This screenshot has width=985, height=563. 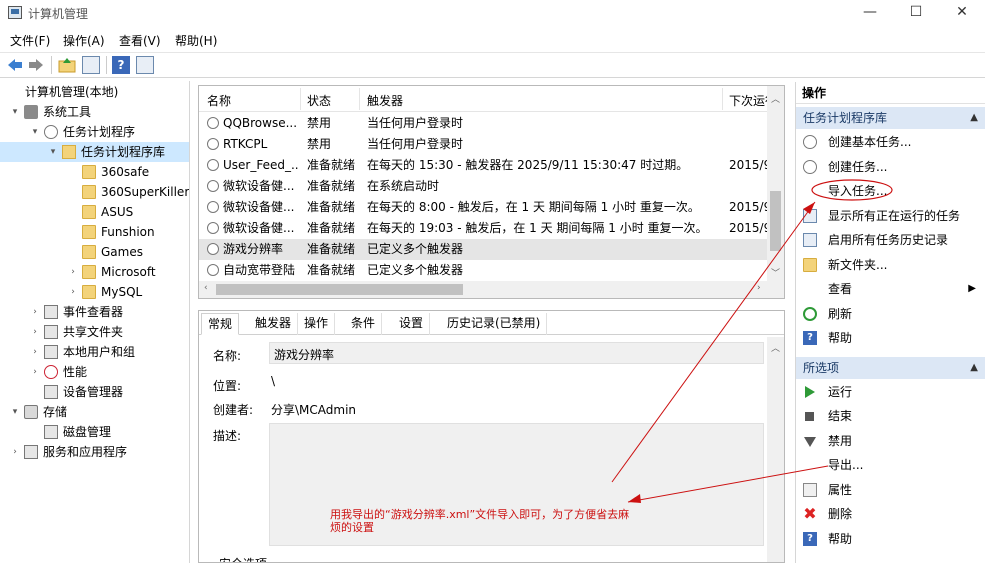 What do you see at coordinates (890, 367) in the screenshot?
I see `actions-group-header: 所选项 ▲` at bounding box center [890, 367].